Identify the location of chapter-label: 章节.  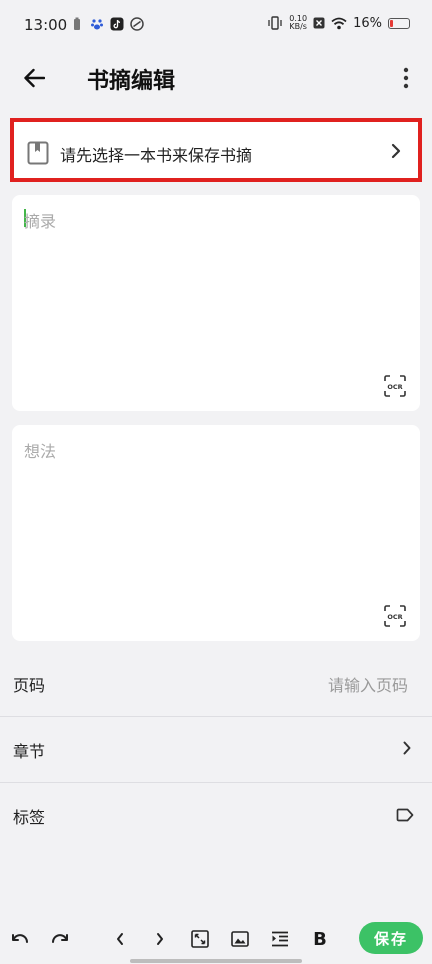
(29, 751).